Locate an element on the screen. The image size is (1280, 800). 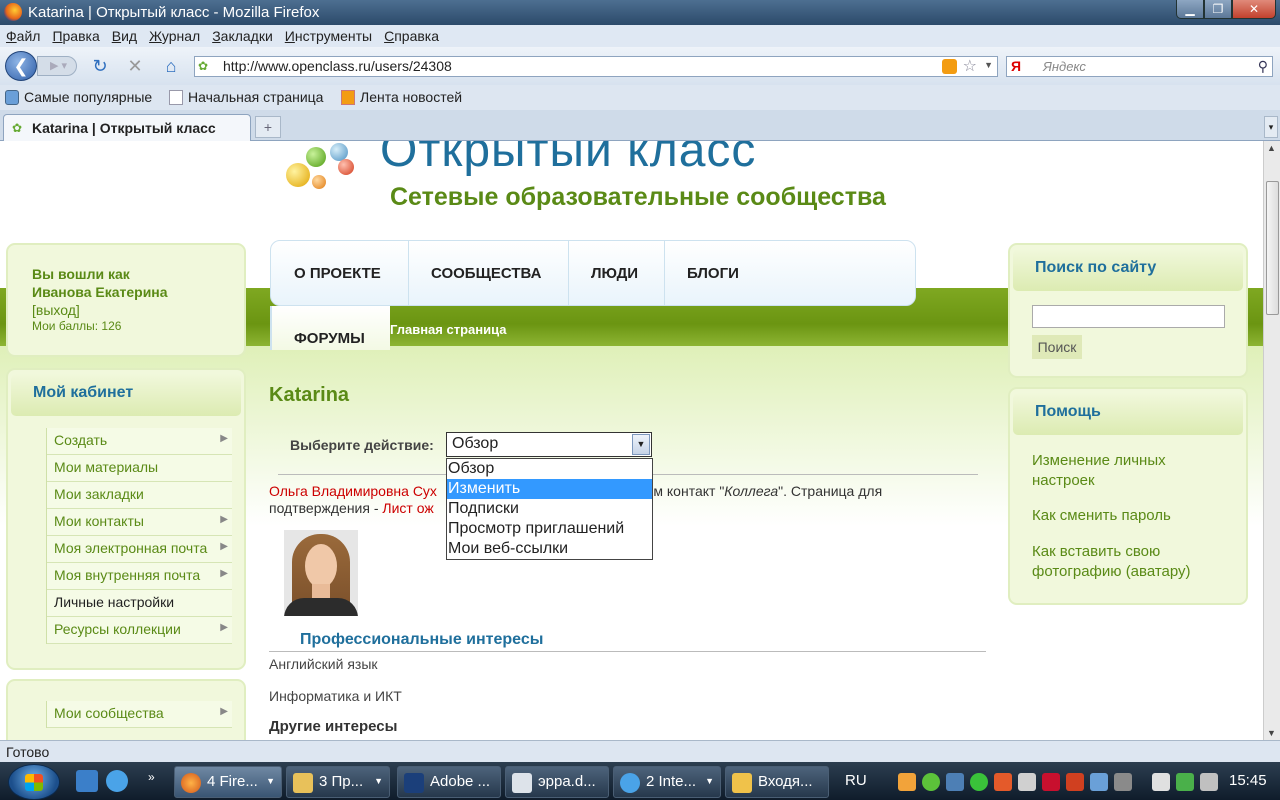
site-search-input is located at coordinates (1128, 316).